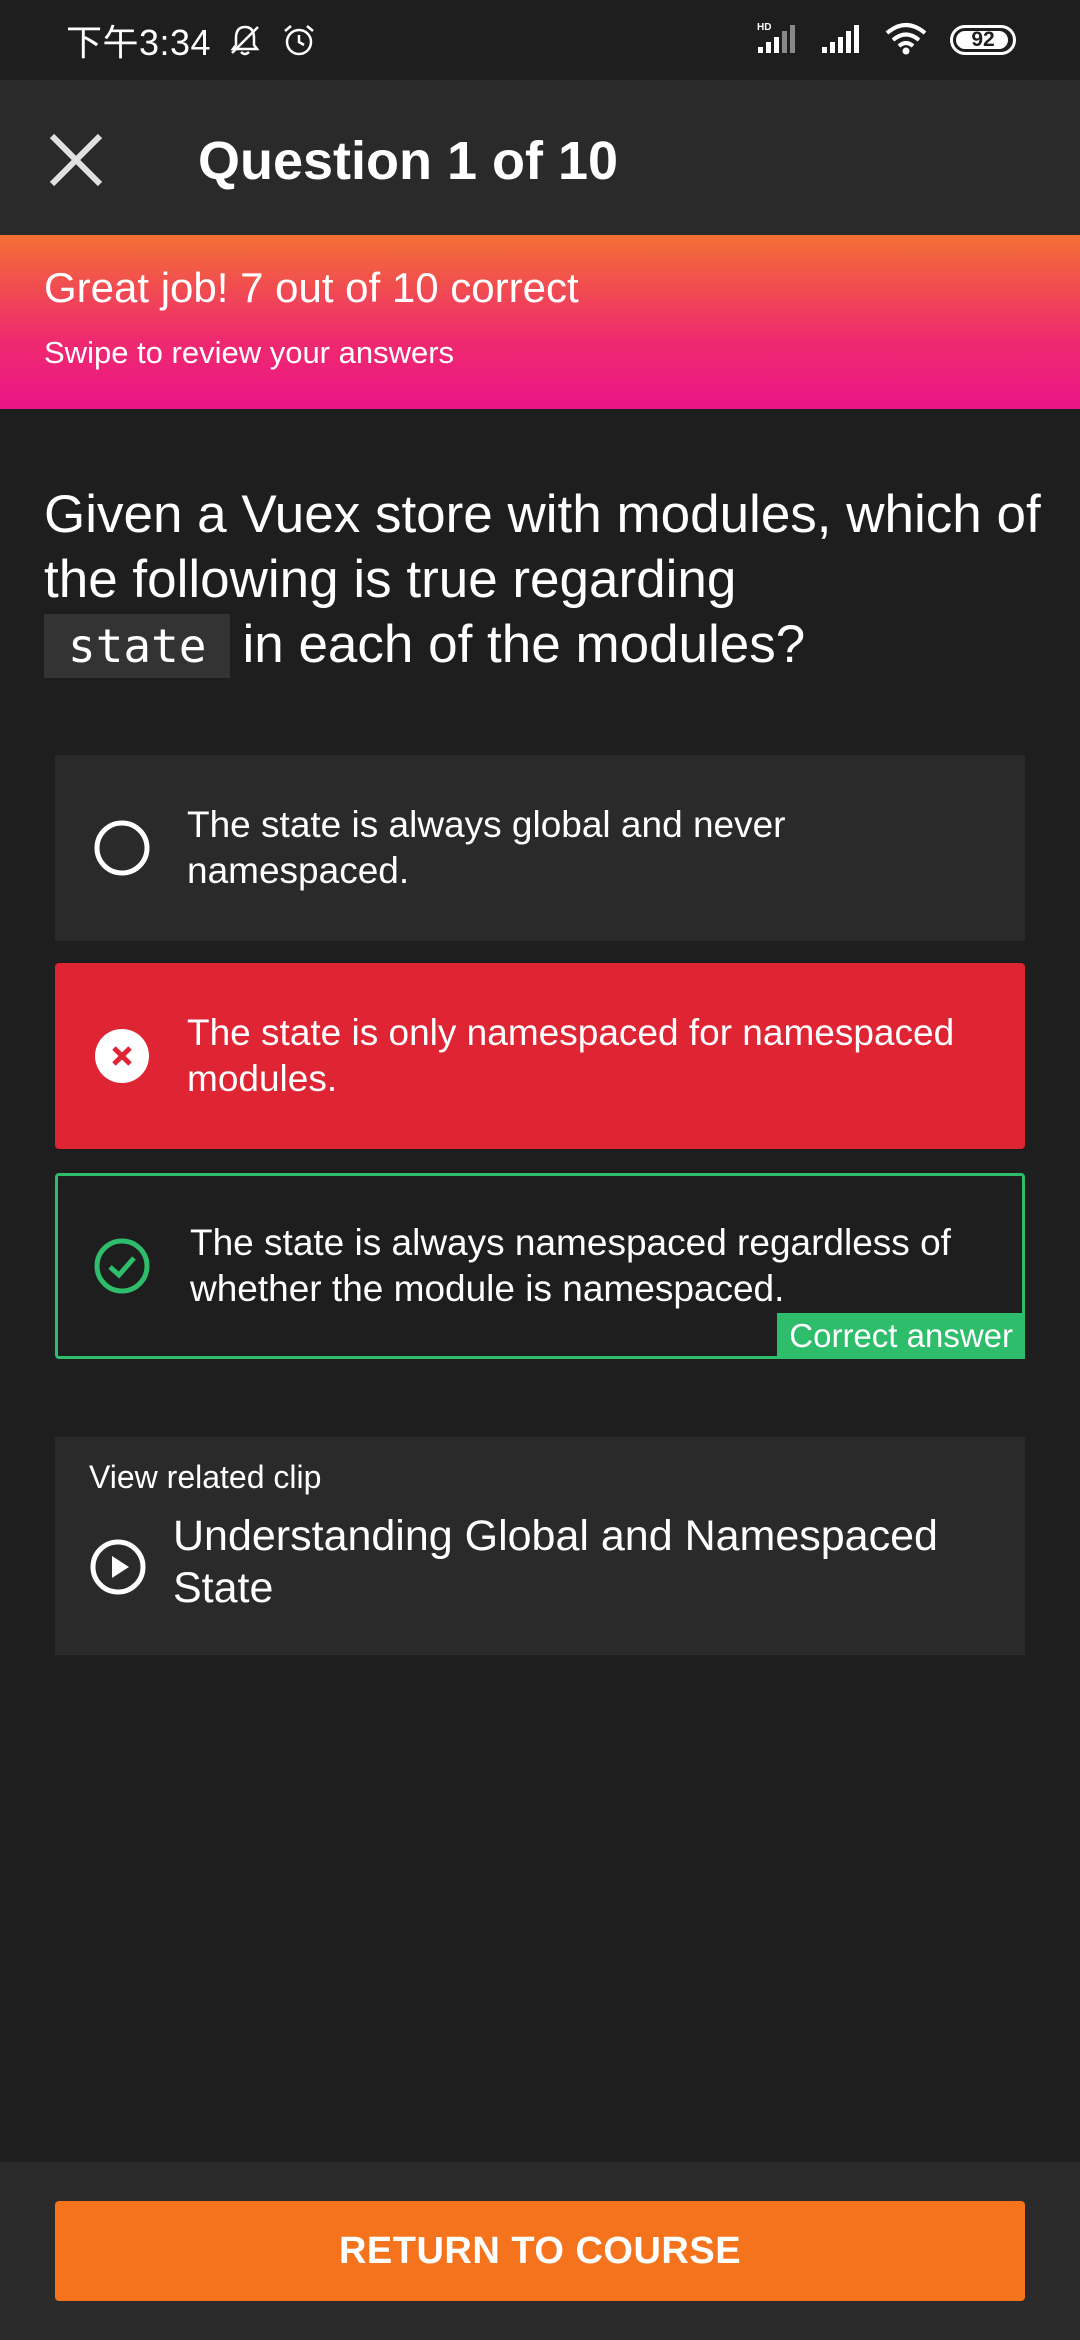 The height and width of the screenshot is (2340, 1080). Describe the element at coordinates (777, 40) in the screenshot. I see `hd-signal-icon: HD` at that location.